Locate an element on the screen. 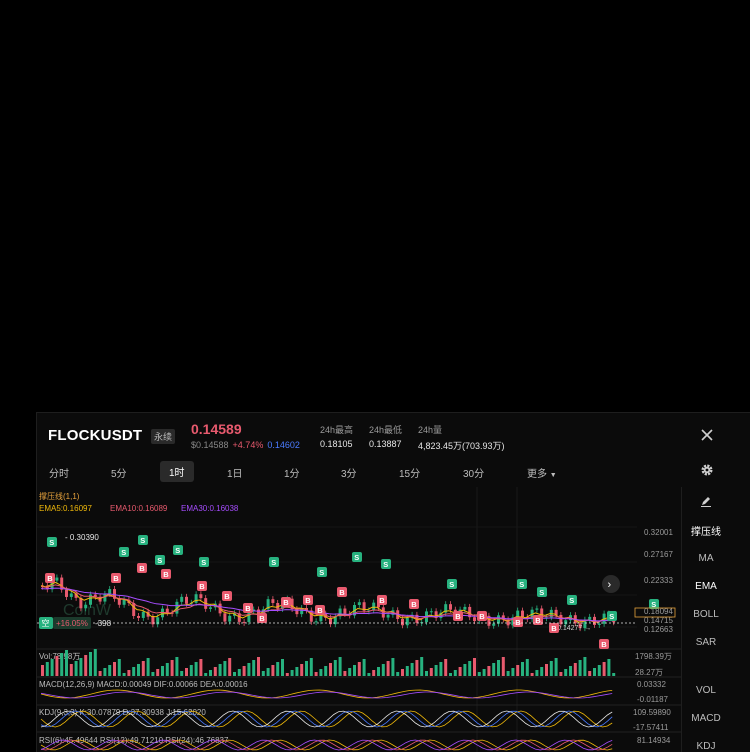  settings-gear-icon is located at coordinates (707, 470).